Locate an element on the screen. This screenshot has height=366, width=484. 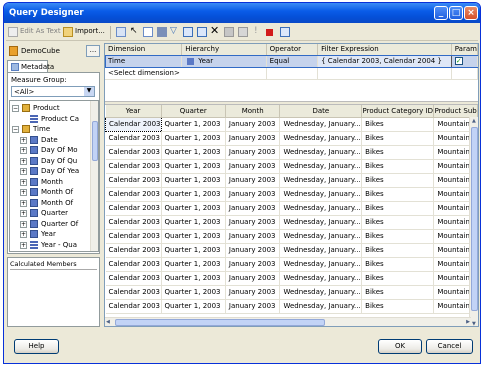
filter-col-hierarchy: Hierarchy is located at coordinates (224, 50).